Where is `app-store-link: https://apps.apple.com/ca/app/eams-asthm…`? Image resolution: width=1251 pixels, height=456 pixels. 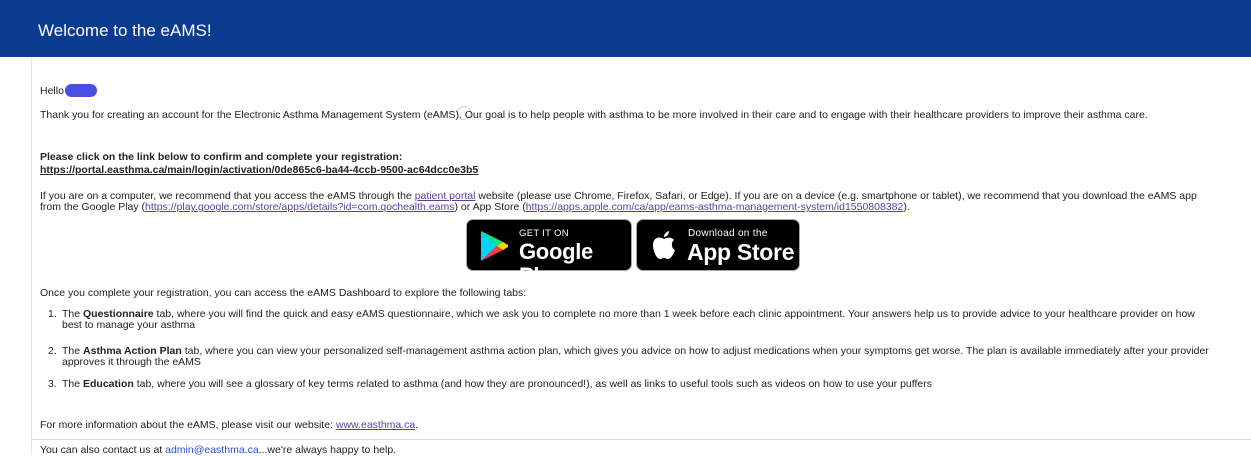 app-store-link: https://apps.apple.com/ca/app/eams-asthm… is located at coordinates (715, 207).